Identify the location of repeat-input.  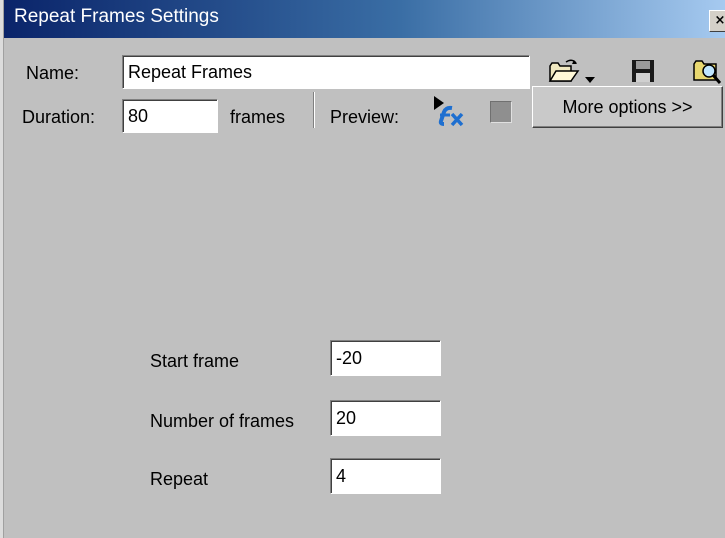
(385, 476).